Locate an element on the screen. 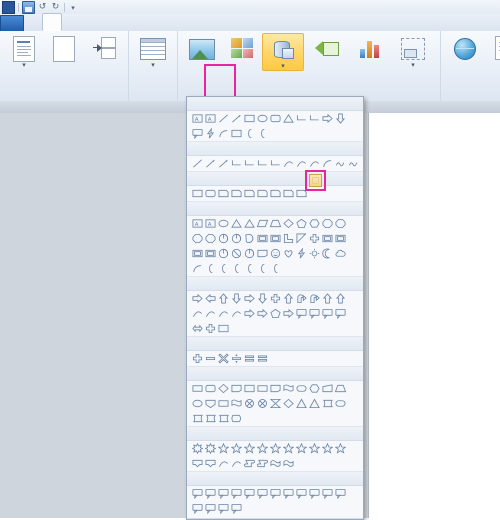  save-icon is located at coordinates (28, 7).